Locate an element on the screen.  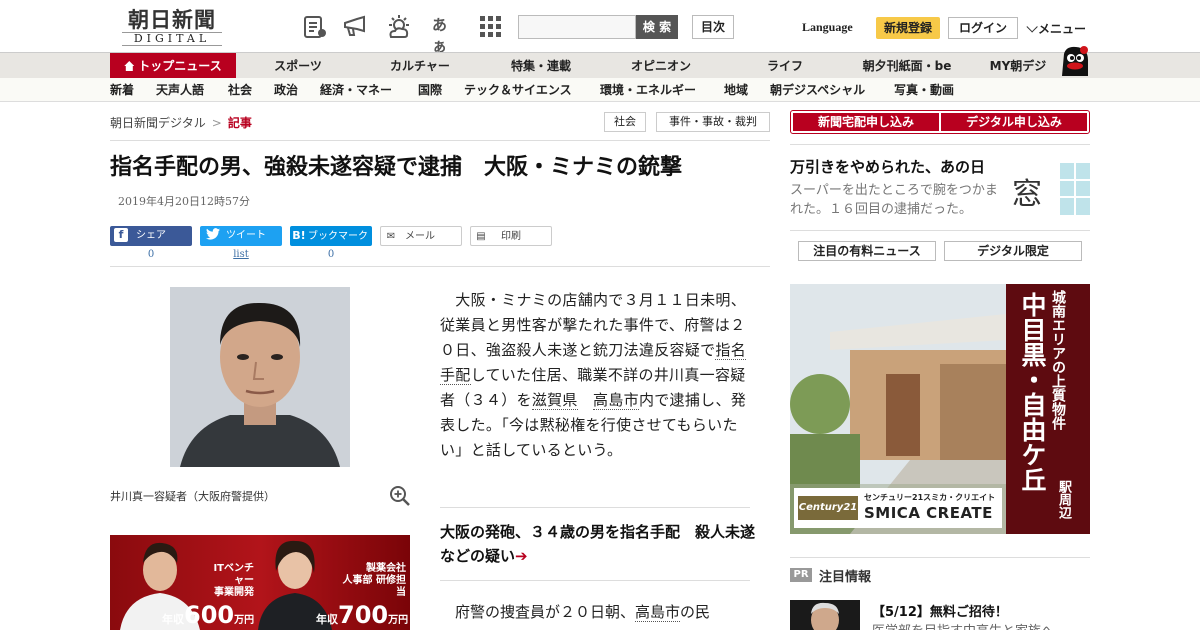
tag-incidents: 事件・事故・裁判 is located at coordinates (713, 122).